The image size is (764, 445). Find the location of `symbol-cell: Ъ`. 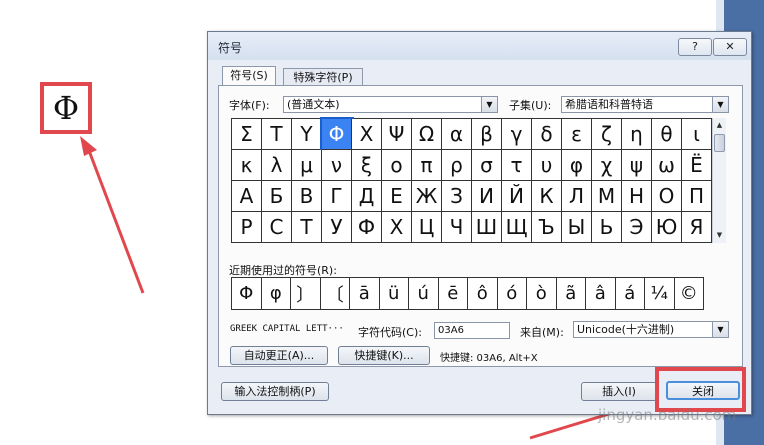

symbol-cell: Ъ is located at coordinates (547, 227).